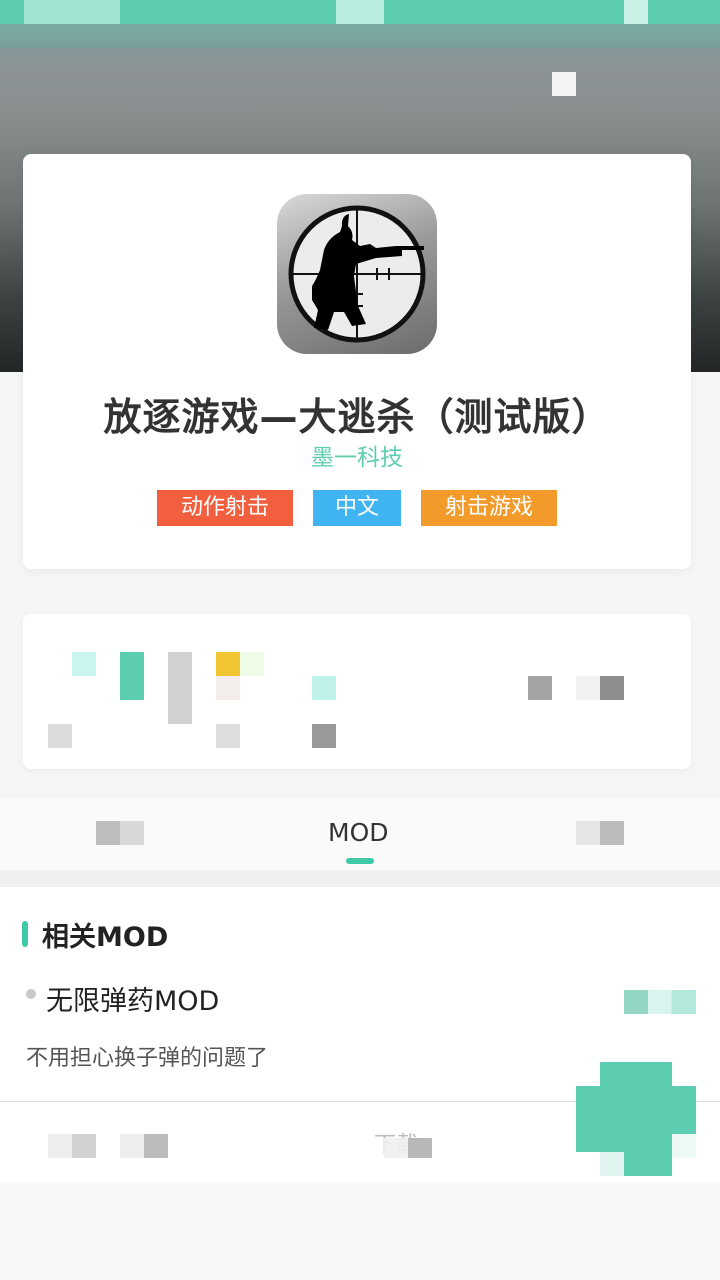 The image size is (720, 1280). I want to click on bottom-area, so click(360, 1231).